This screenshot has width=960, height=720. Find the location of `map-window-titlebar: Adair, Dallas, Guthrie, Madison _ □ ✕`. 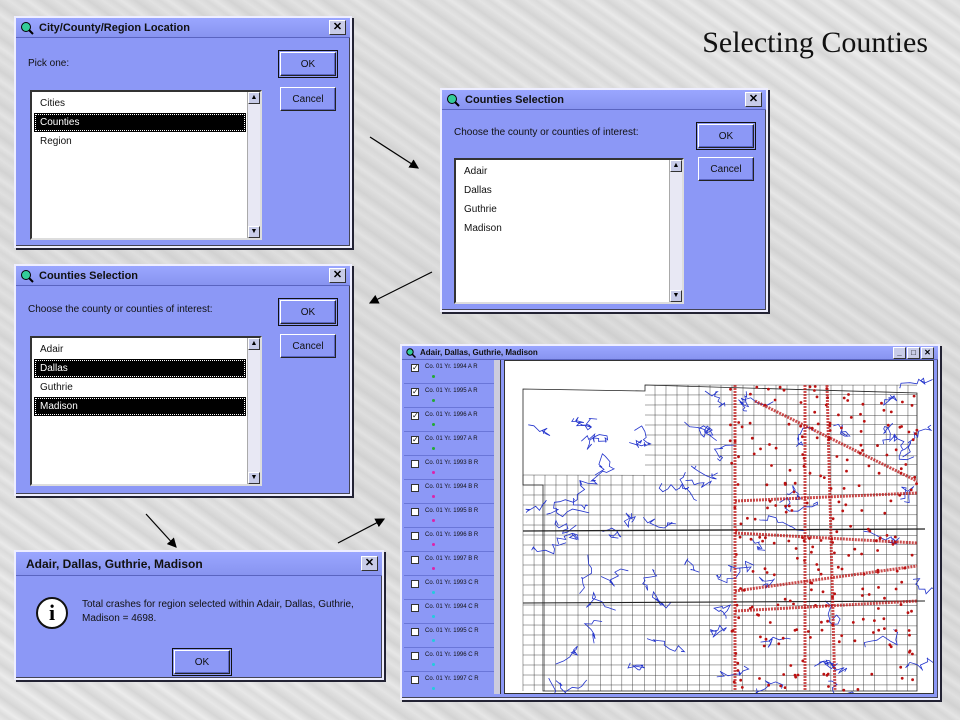

map-window-titlebar: Adair, Dallas, Guthrie, Madison _ □ ✕ is located at coordinates (670, 353).